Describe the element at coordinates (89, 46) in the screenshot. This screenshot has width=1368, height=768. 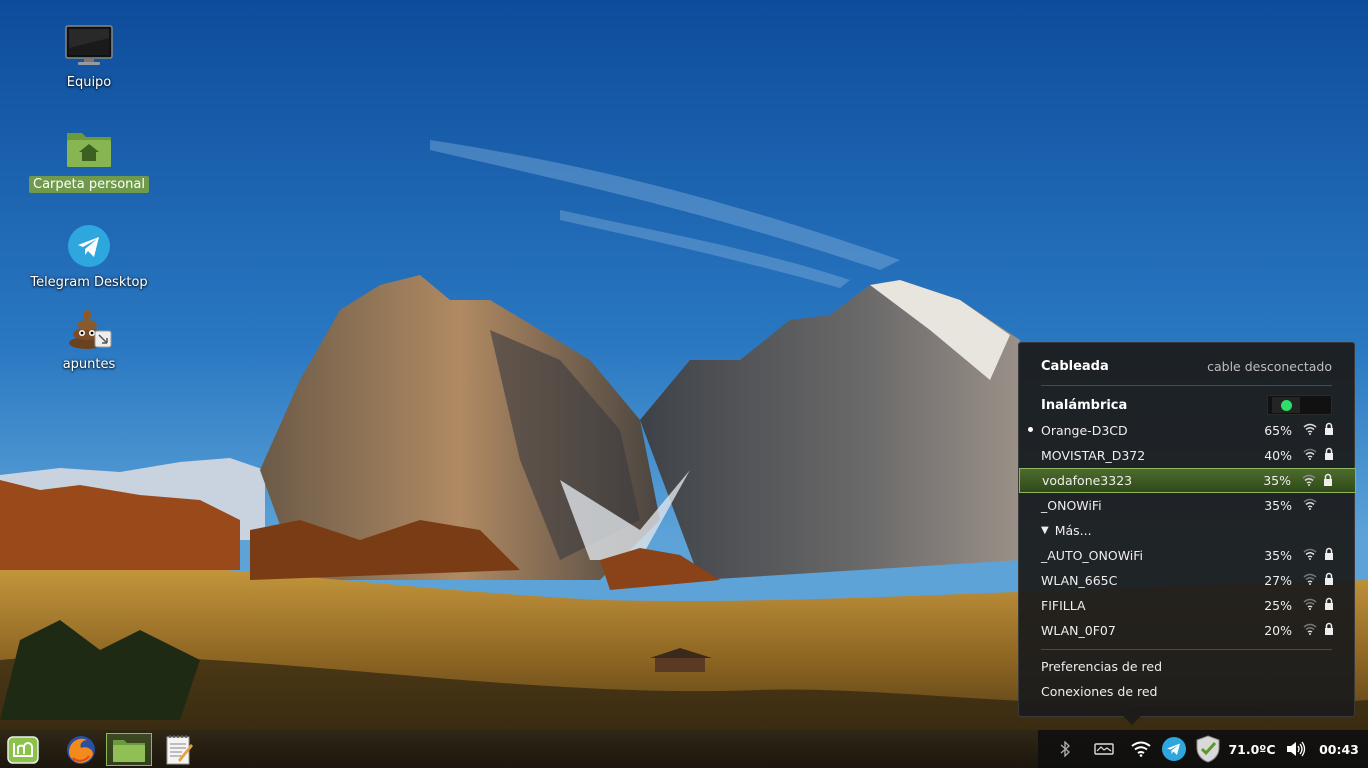
I see `computer-monitor-icon` at that location.